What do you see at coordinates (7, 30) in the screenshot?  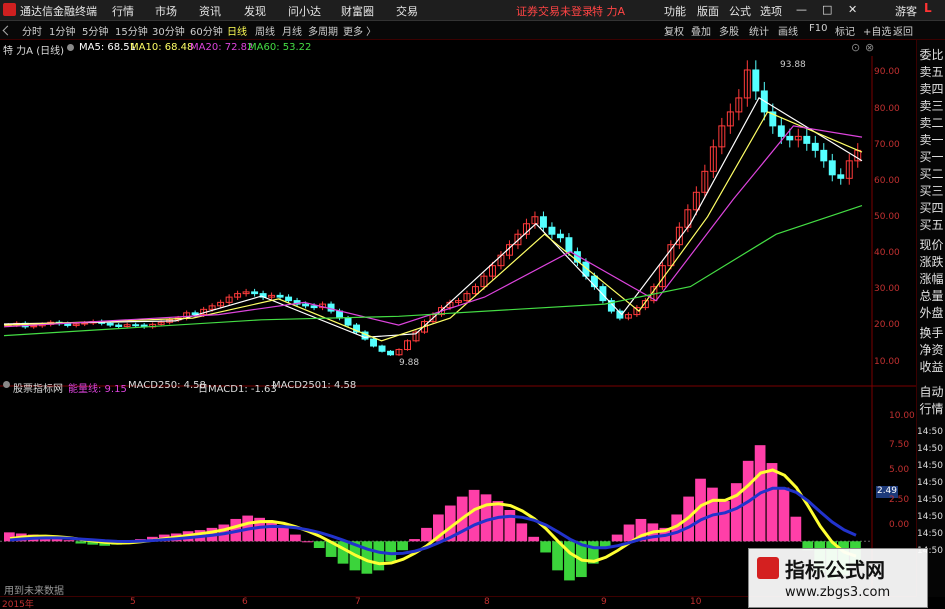 I see `back-arrow-icon` at bounding box center [7, 30].